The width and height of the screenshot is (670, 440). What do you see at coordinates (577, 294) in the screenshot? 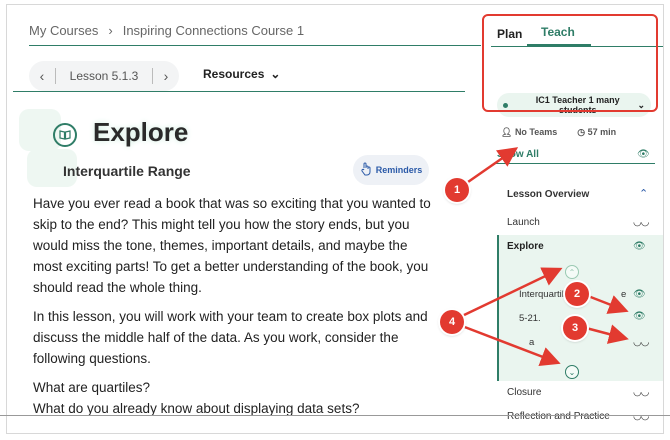
I see `annotation-badge-2: 2` at bounding box center [577, 294].